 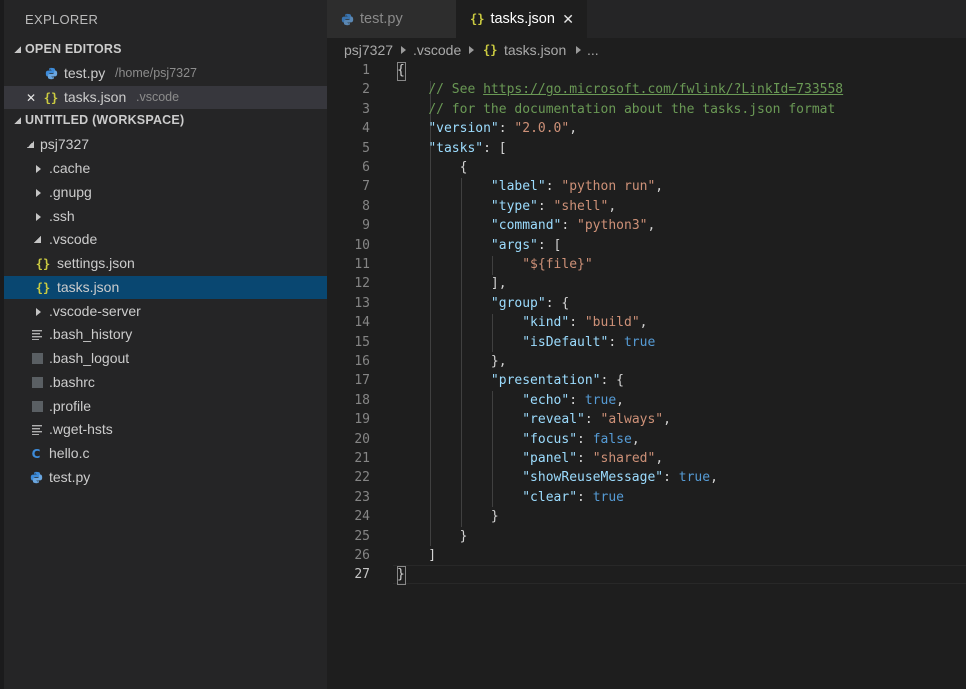 What do you see at coordinates (362, 420) in the screenshot?
I see `line-number: 19` at bounding box center [362, 420].